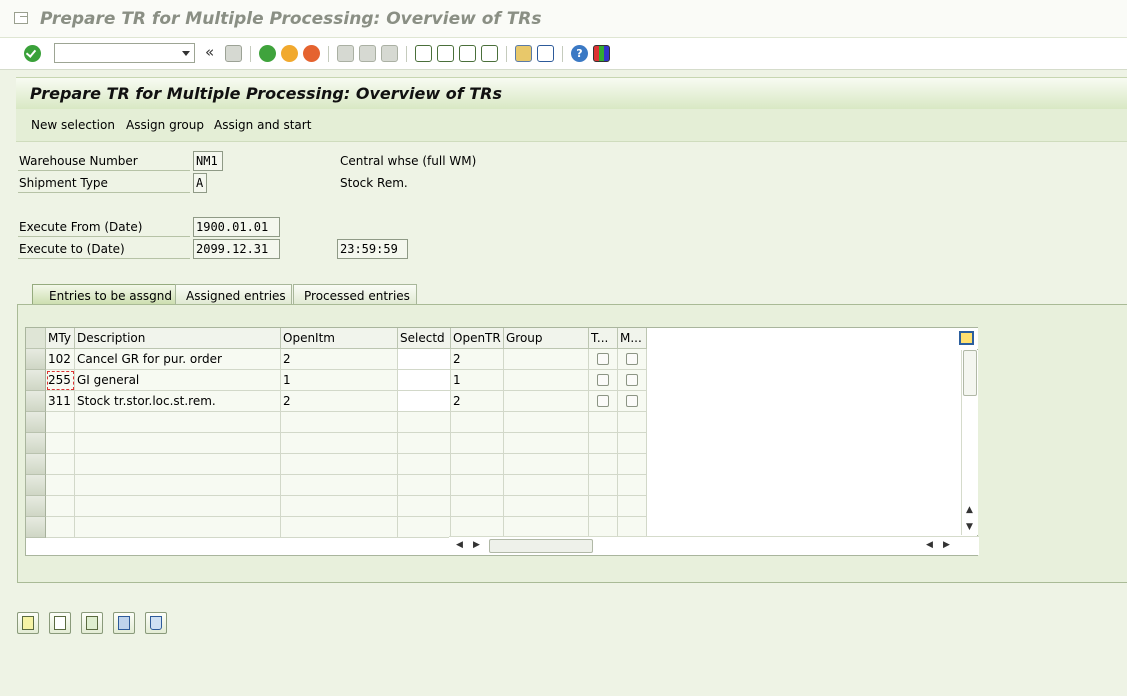 This screenshot has height=696, width=1127. Describe the element at coordinates (970, 373) in the screenshot. I see `vertical-scroll-thumb` at that location.